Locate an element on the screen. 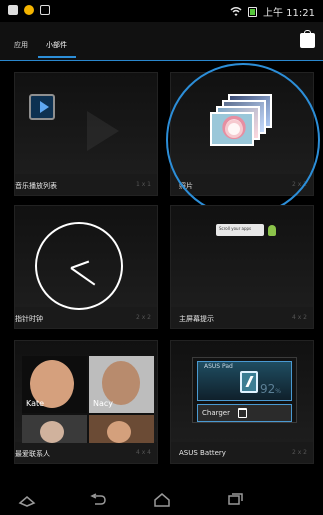  charger-status-panel: Charger is located at coordinates (244, 413).